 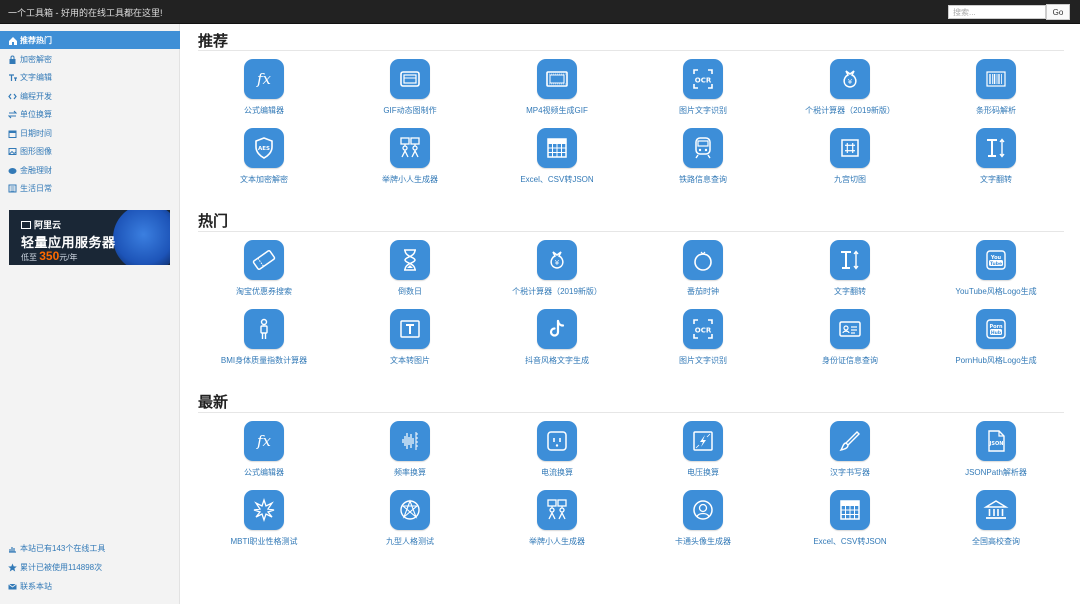 I want to click on tool-label: 汉字书写器, so click(x=850, y=472).